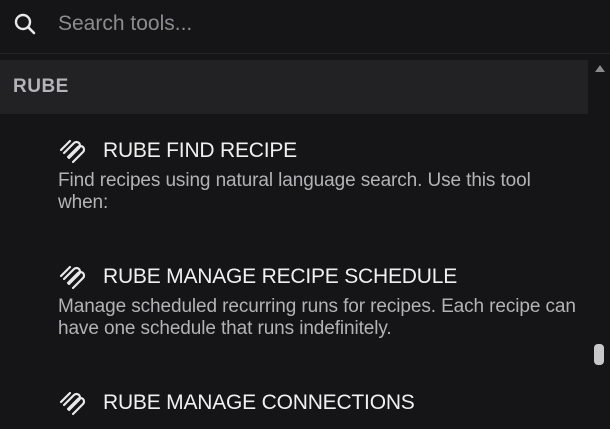  What do you see at coordinates (25, 24) in the screenshot?
I see `search-icon` at bounding box center [25, 24].